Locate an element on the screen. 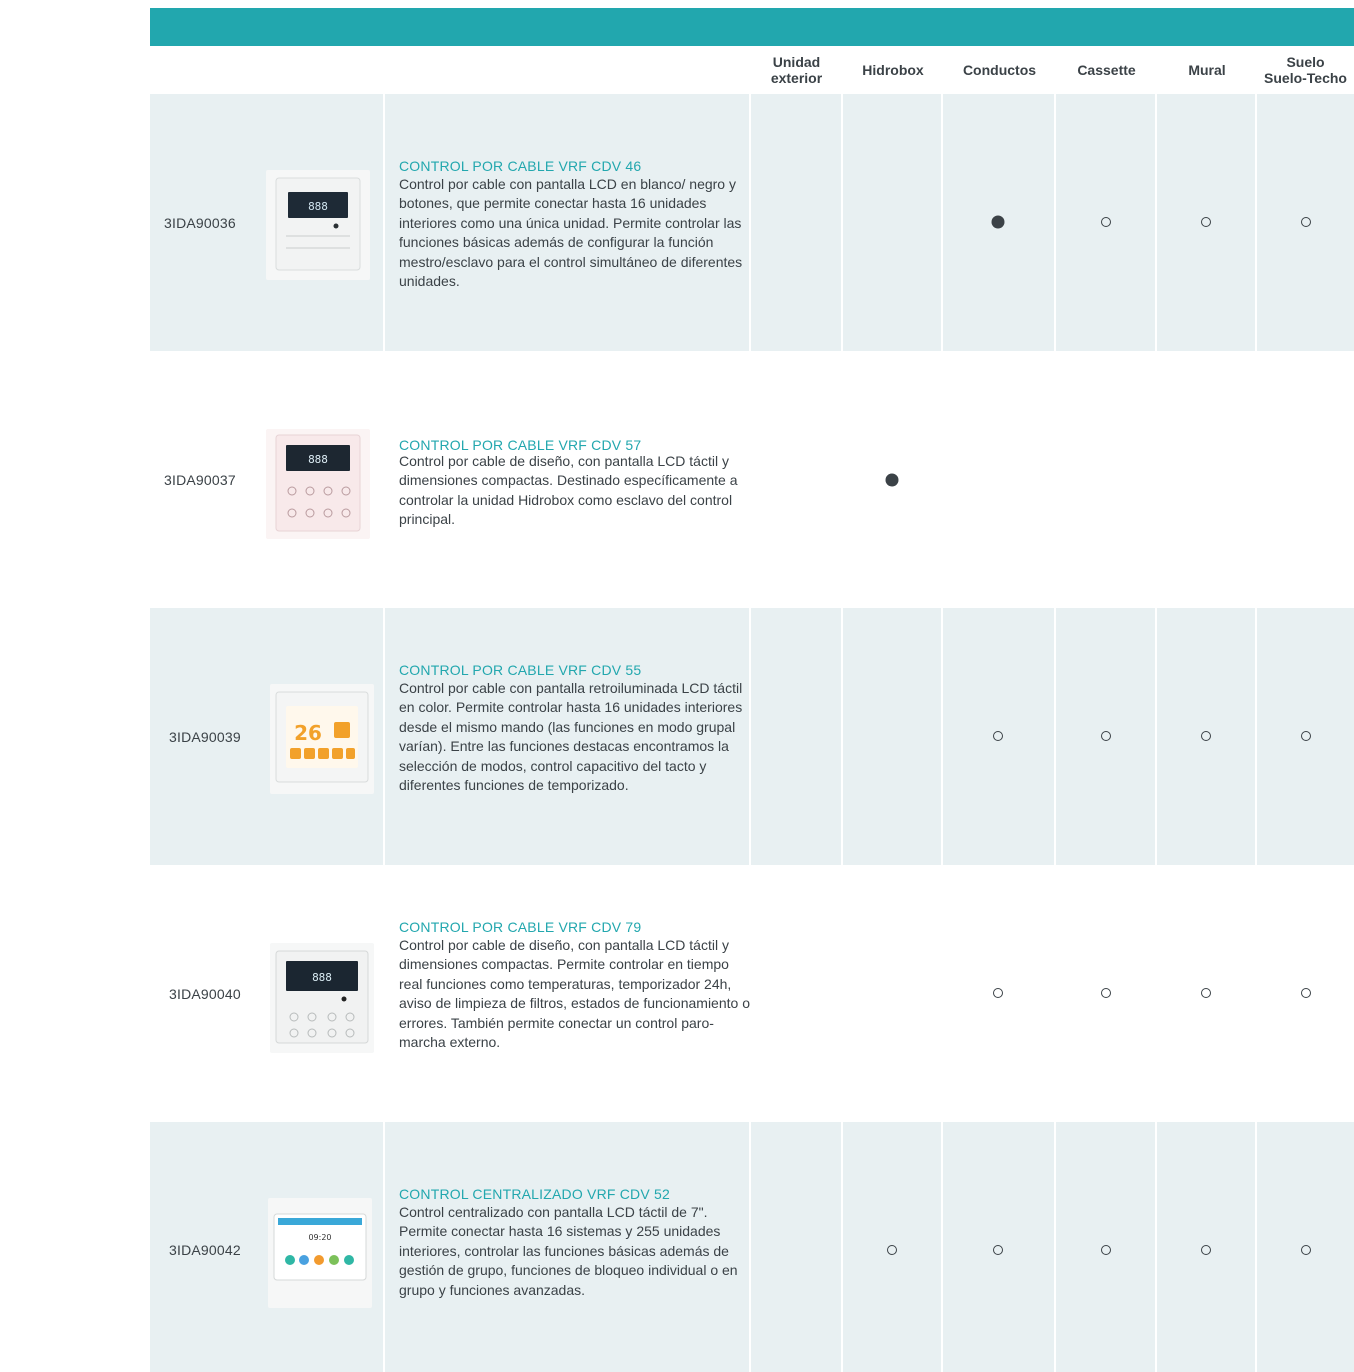 The height and width of the screenshot is (1372, 1354). col-suelo: Suelo Suelo-Techo is located at coordinates (1305, 70).